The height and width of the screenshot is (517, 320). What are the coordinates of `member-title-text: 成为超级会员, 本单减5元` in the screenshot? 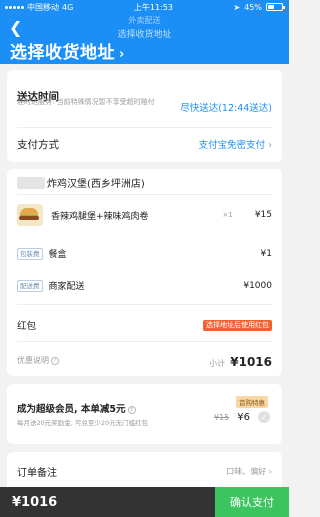 It's located at (71, 409).